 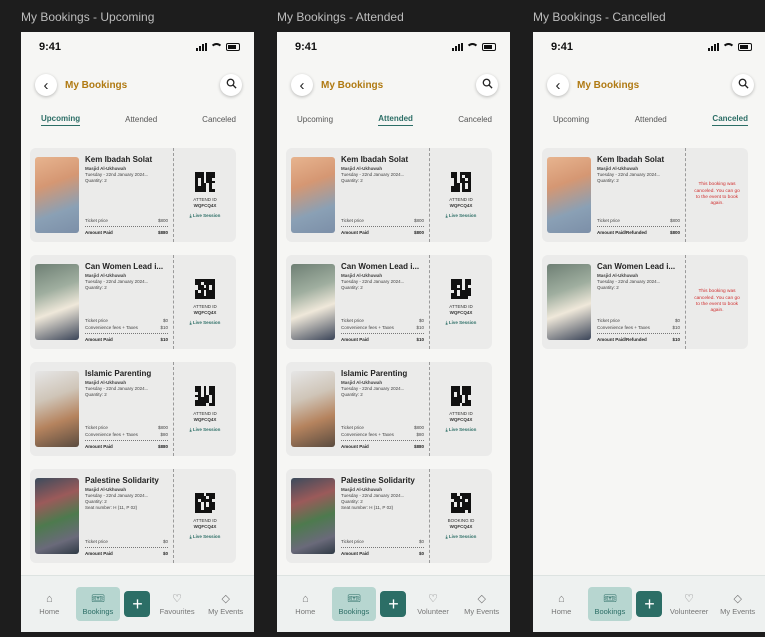 What do you see at coordinates (623, 327) in the screenshot?
I see `price-label: Convenience fees + Taxes` at bounding box center [623, 327].